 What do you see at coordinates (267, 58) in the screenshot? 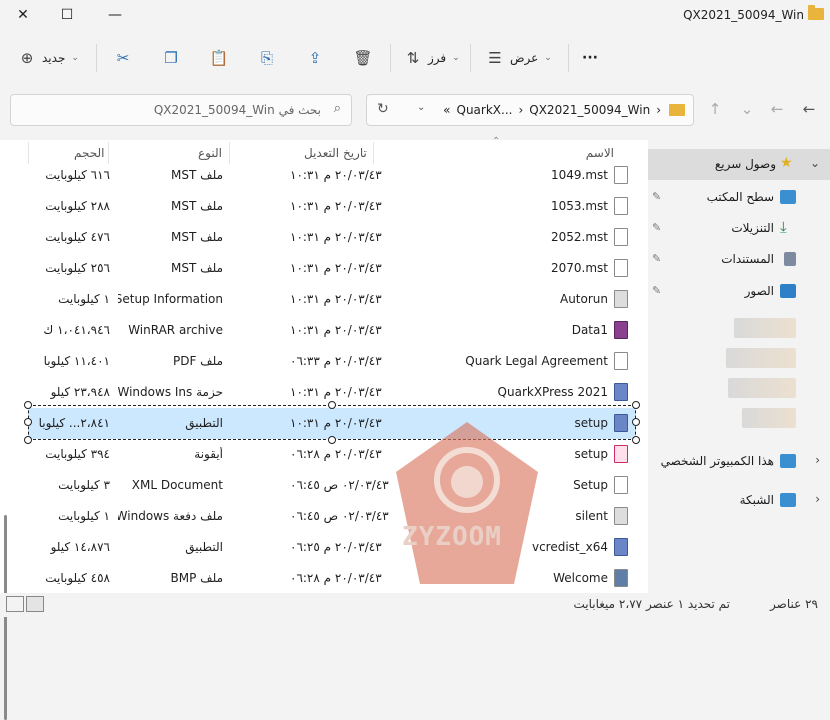
I see `rename-button: ⎘` at bounding box center [267, 58].